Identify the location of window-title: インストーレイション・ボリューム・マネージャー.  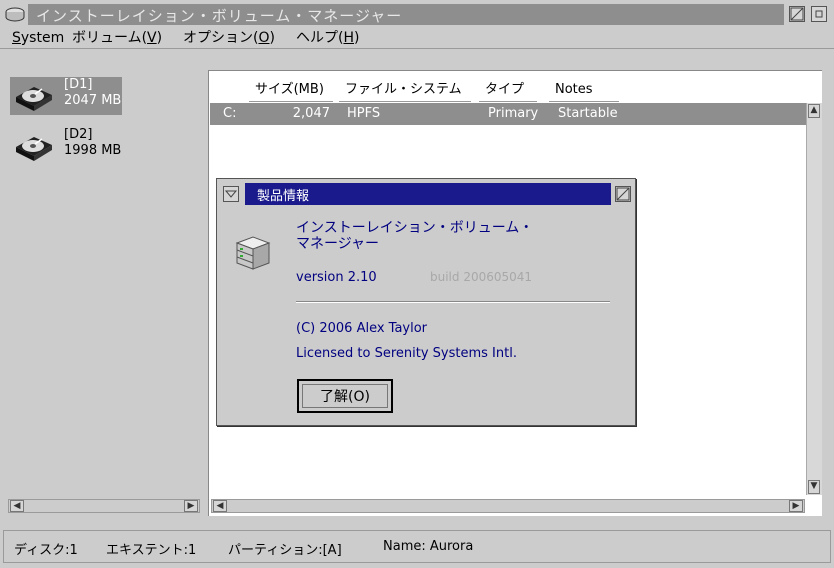
(219, 16).